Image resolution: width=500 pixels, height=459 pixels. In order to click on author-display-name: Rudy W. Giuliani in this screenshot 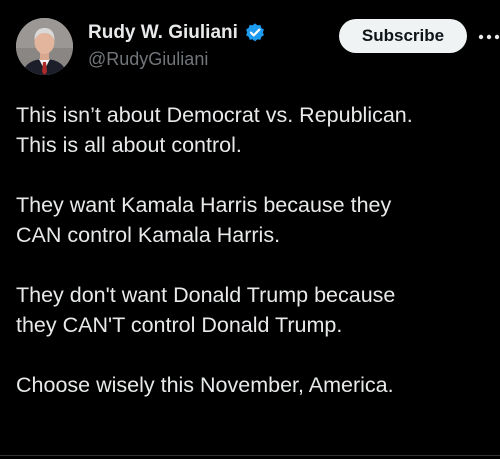, I will do `click(163, 33)`.